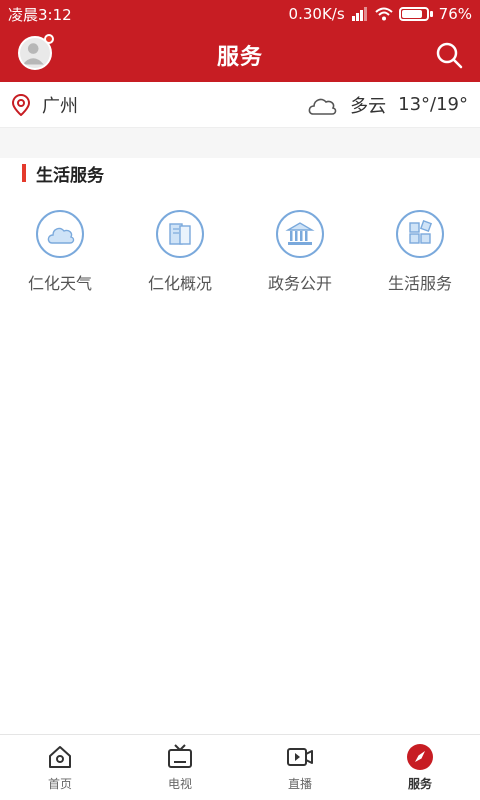 The height and width of the screenshot is (800, 480). I want to click on compass-icon, so click(420, 757).